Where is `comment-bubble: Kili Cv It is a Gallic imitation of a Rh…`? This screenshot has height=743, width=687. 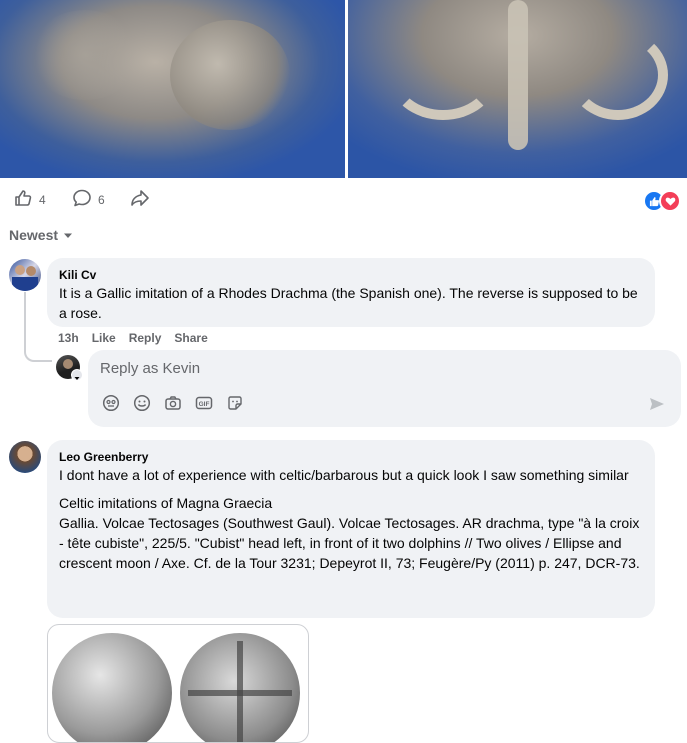 comment-bubble: Kili Cv It is a Gallic imitation of a Rh… is located at coordinates (351, 292).